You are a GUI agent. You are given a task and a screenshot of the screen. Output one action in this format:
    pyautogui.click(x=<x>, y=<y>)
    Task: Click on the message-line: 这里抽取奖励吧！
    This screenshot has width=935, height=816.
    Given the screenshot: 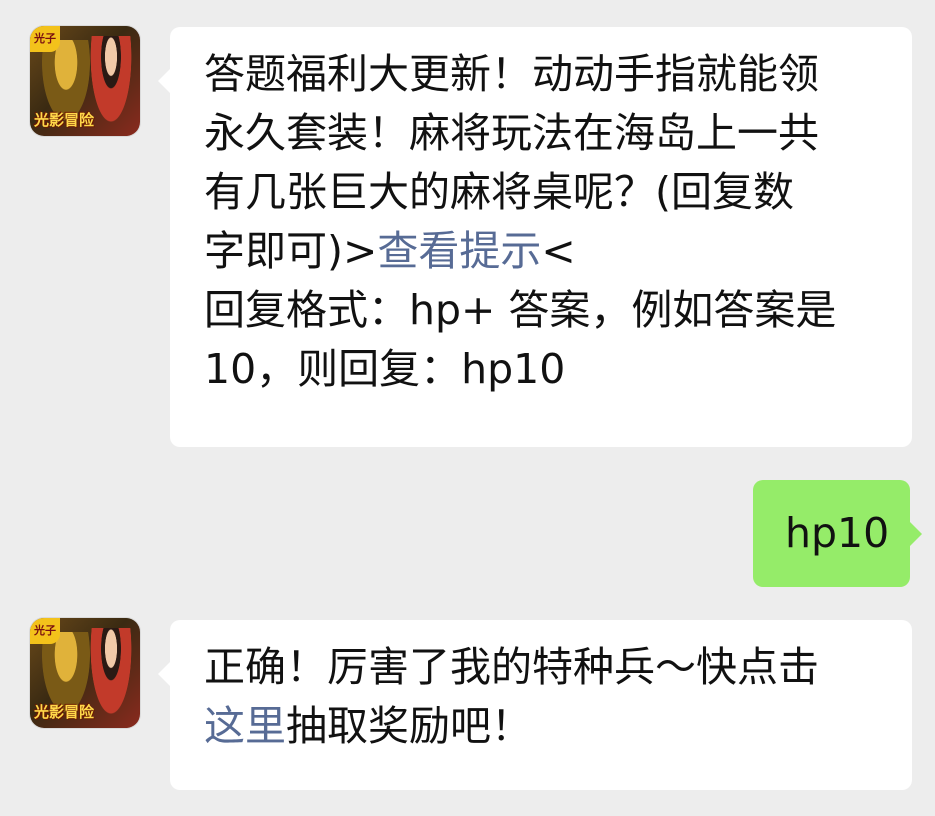 What is the action you would take?
    pyautogui.click(x=558, y=726)
    